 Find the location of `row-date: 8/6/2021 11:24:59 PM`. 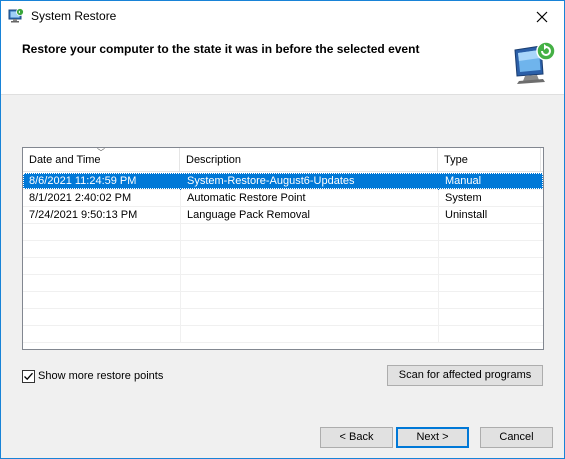

row-date: 8/6/2021 11:24:59 PM is located at coordinates (83, 181).